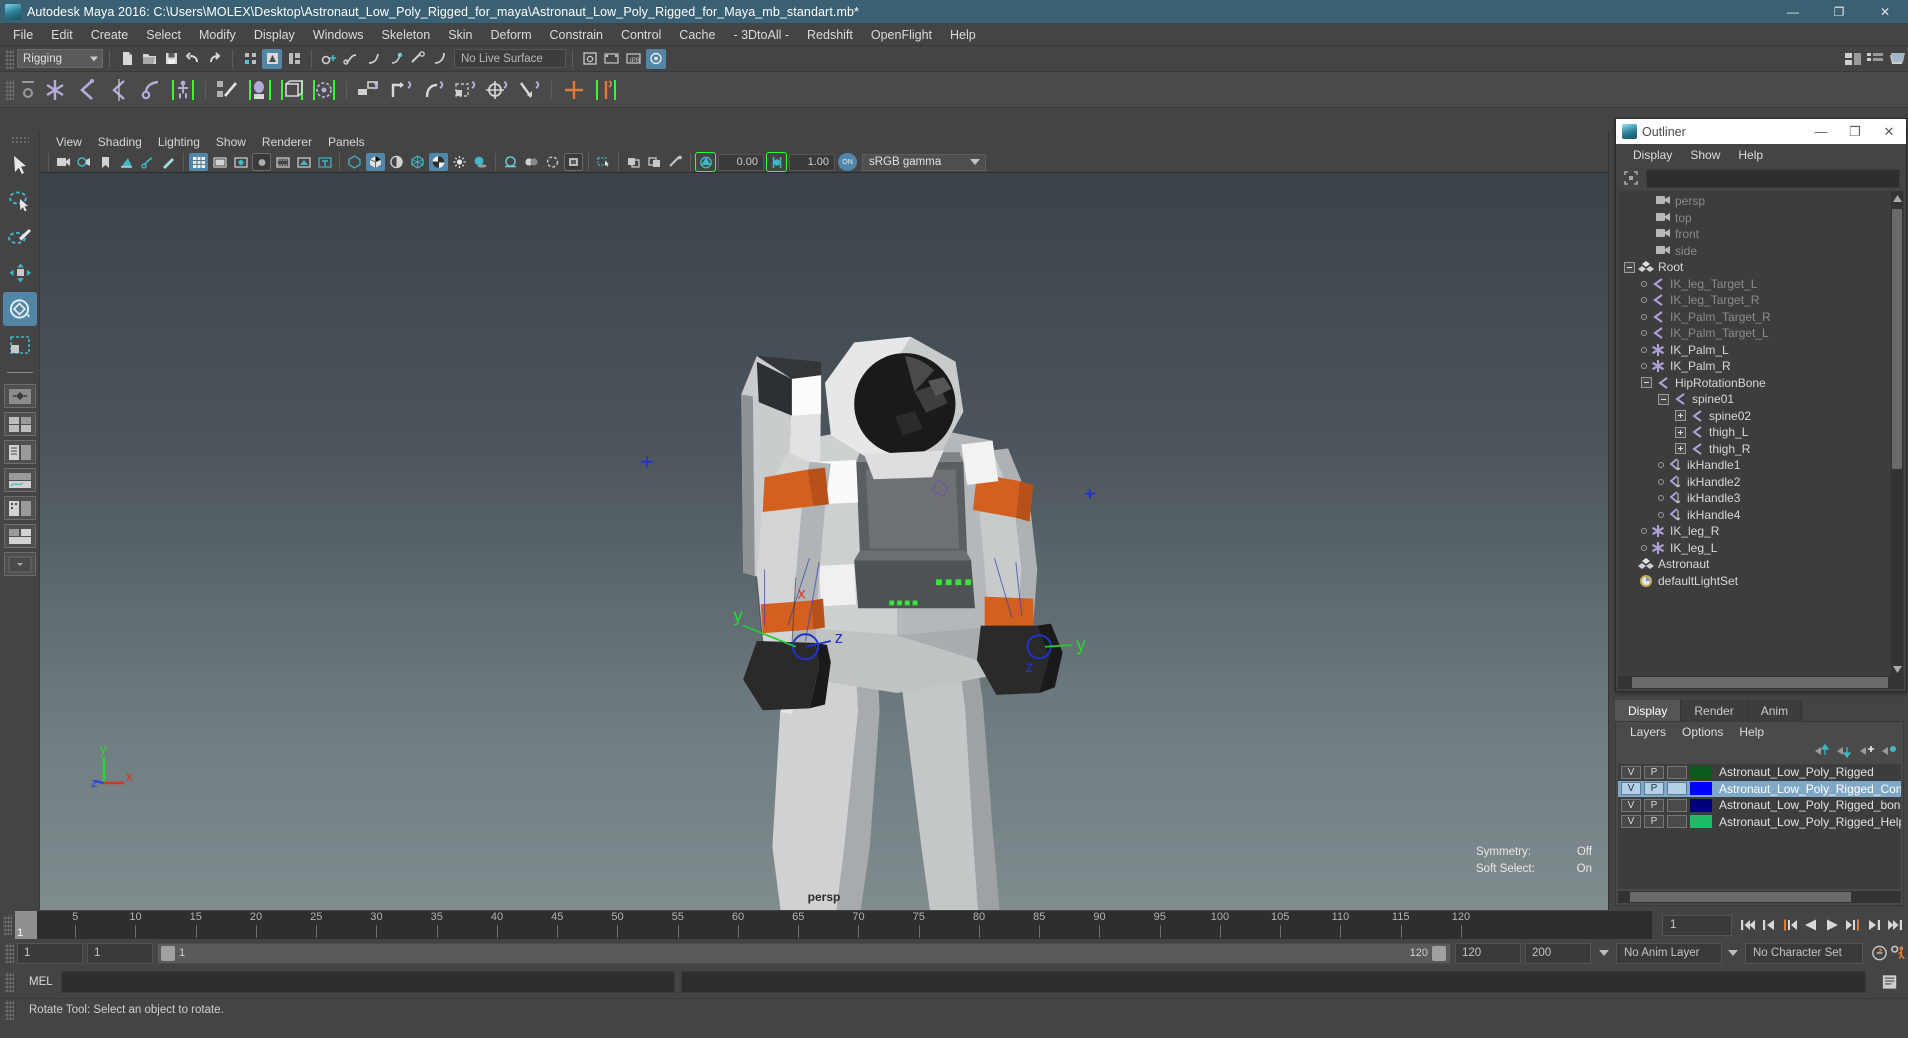 This screenshot has height=1038, width=1908. Describe the element at coordinates (417, 162) in the screenshot. I see `flat-shade-icon` at that location.